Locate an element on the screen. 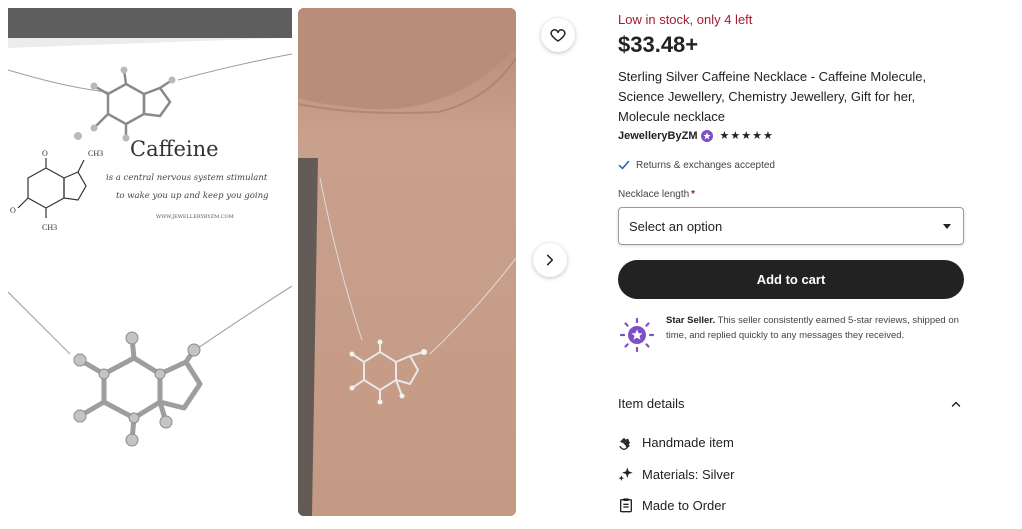  hand-icon is located at coordinates (624, 444).